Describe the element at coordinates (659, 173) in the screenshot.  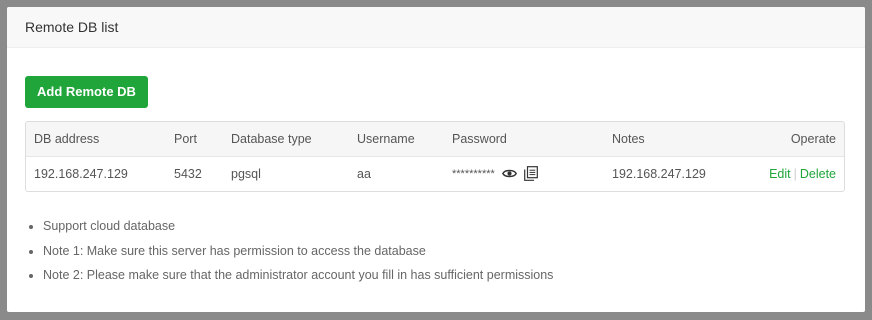
I see `cell-notes: 192.168.247.129` at that location.